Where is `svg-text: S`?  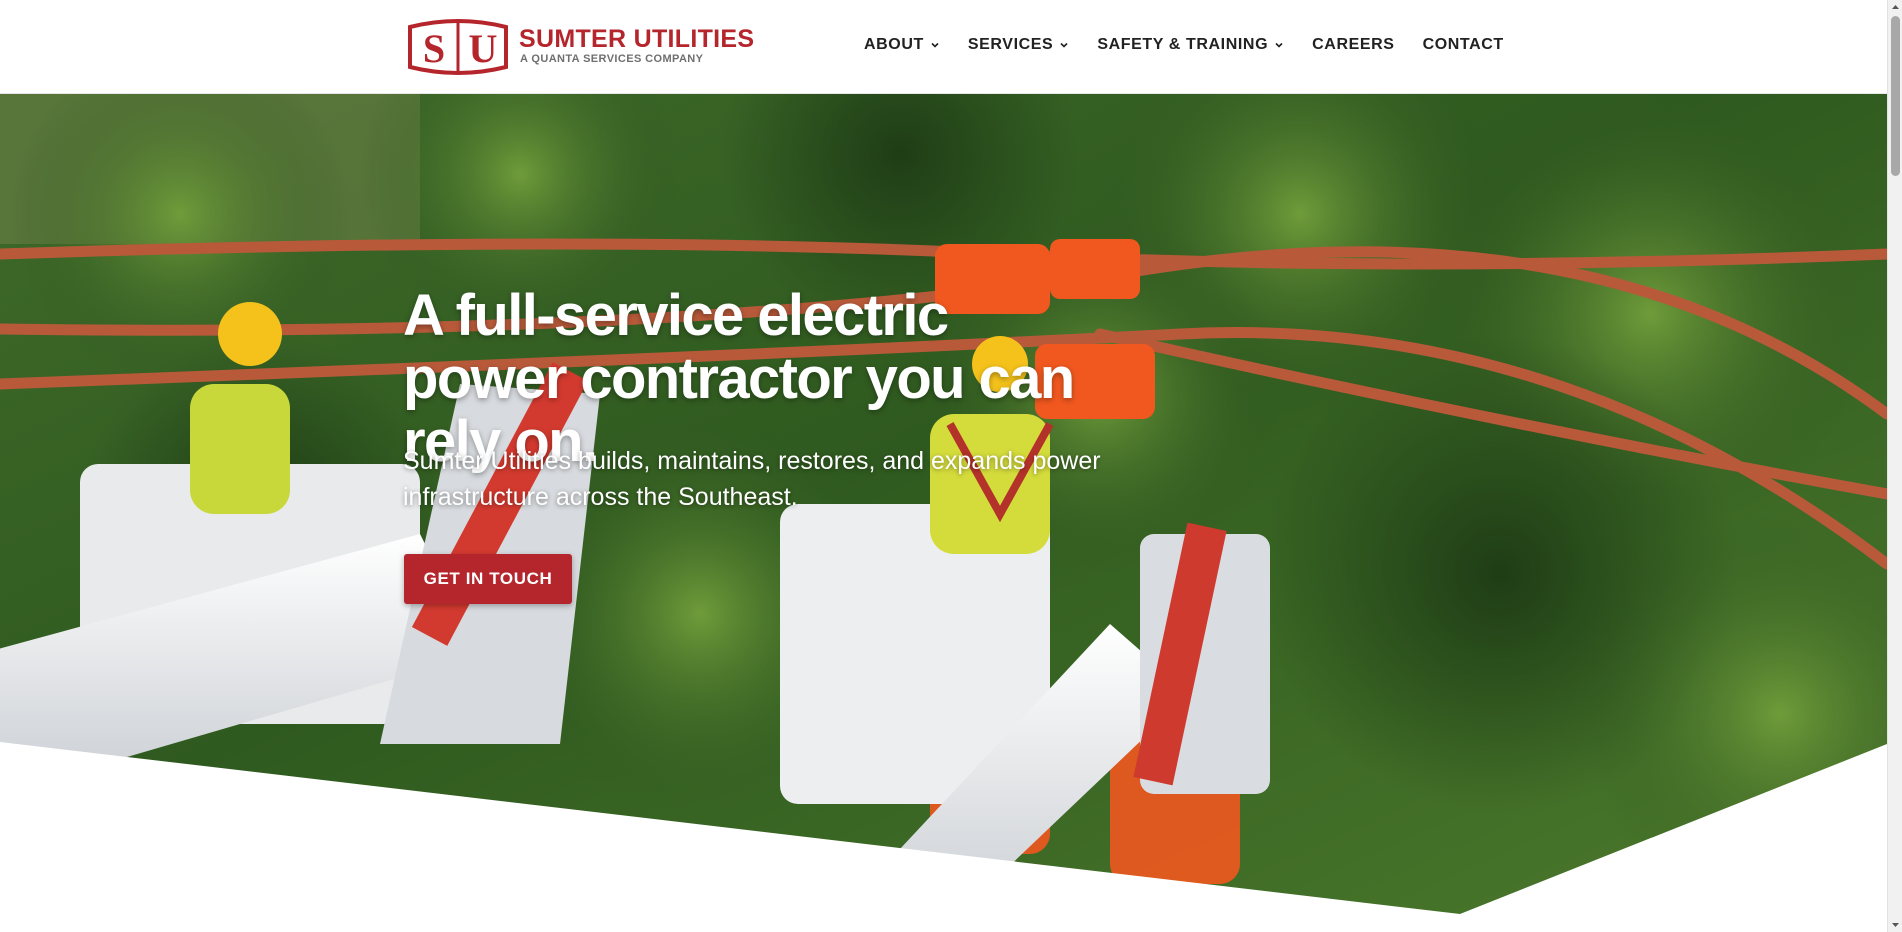
svg-text: S is located at coordinates (434, 48).